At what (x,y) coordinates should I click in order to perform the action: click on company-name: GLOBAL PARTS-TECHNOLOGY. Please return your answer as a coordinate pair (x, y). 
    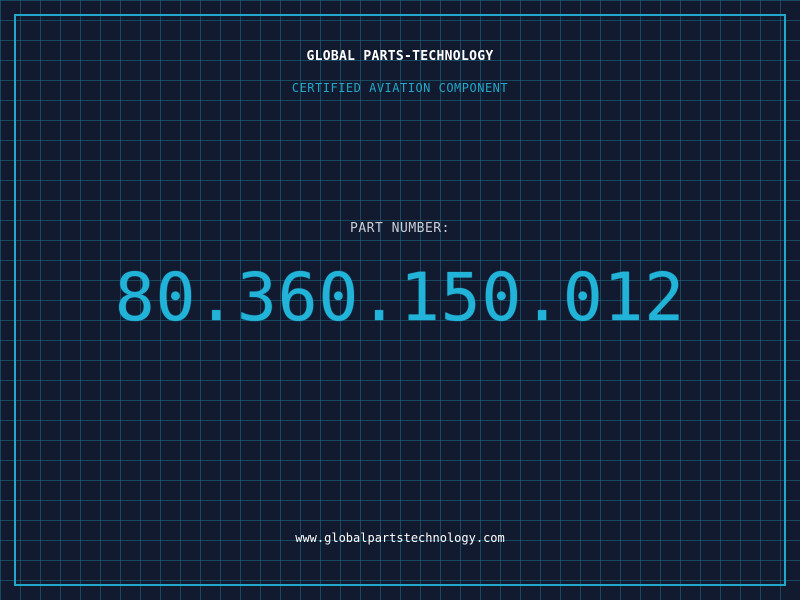
    Looking at the image, I should click on (400, 56).